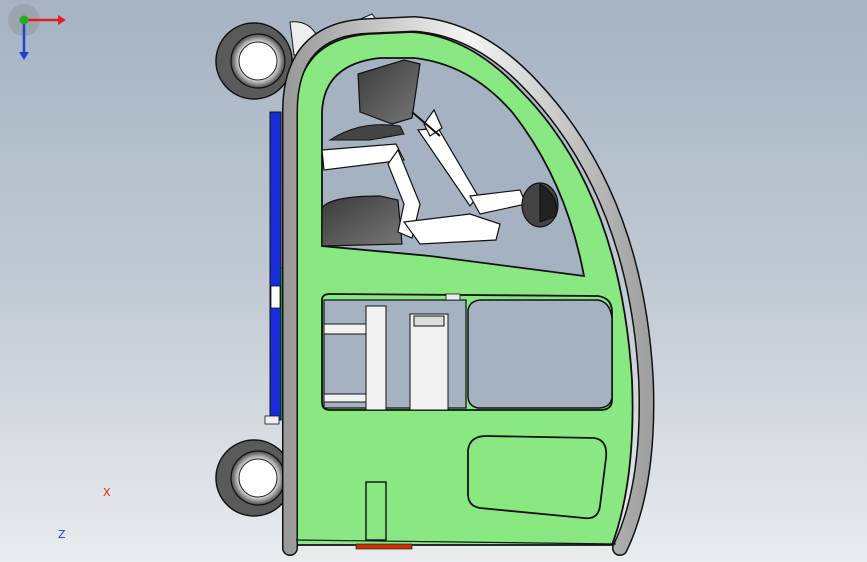 Image resolution: width=867 pixels, height=562 pixels. I want to click on door-latch, so click(453, 297).